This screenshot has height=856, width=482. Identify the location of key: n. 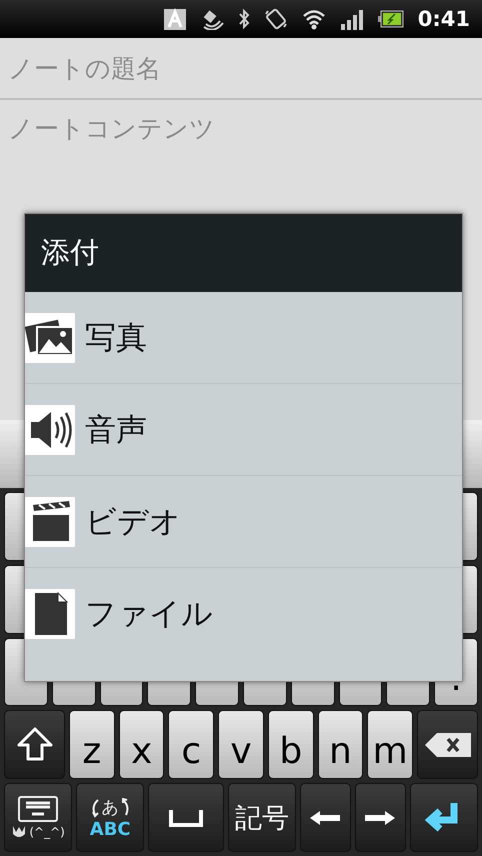
(341, 745).